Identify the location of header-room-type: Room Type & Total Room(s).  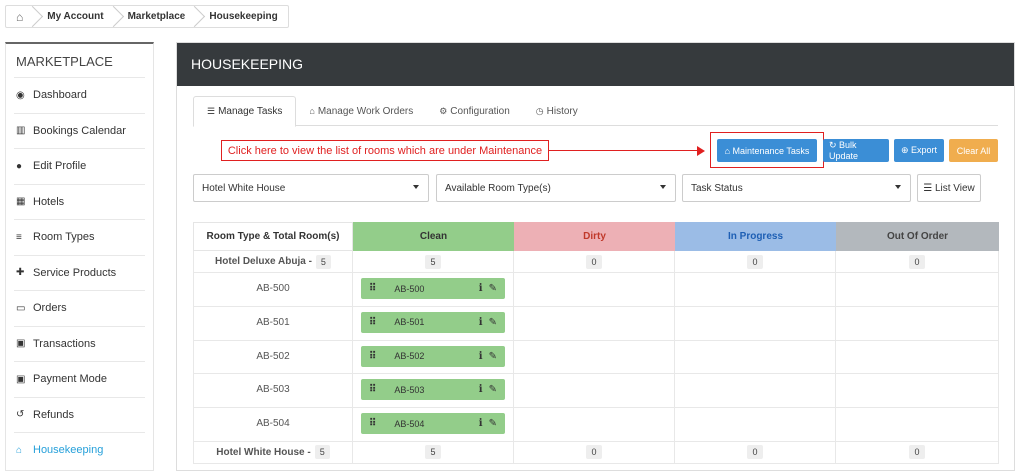
(273, 236).